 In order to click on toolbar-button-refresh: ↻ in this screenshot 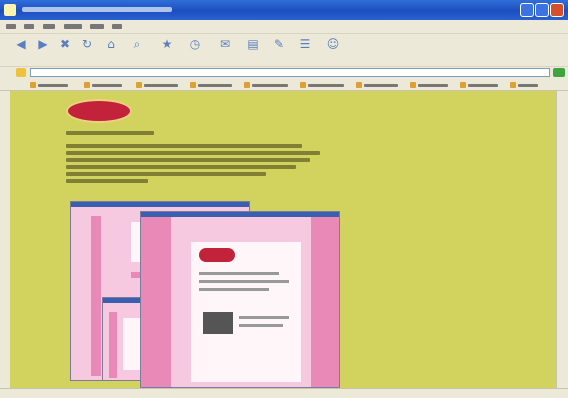, I will do `click(87, 50)`.